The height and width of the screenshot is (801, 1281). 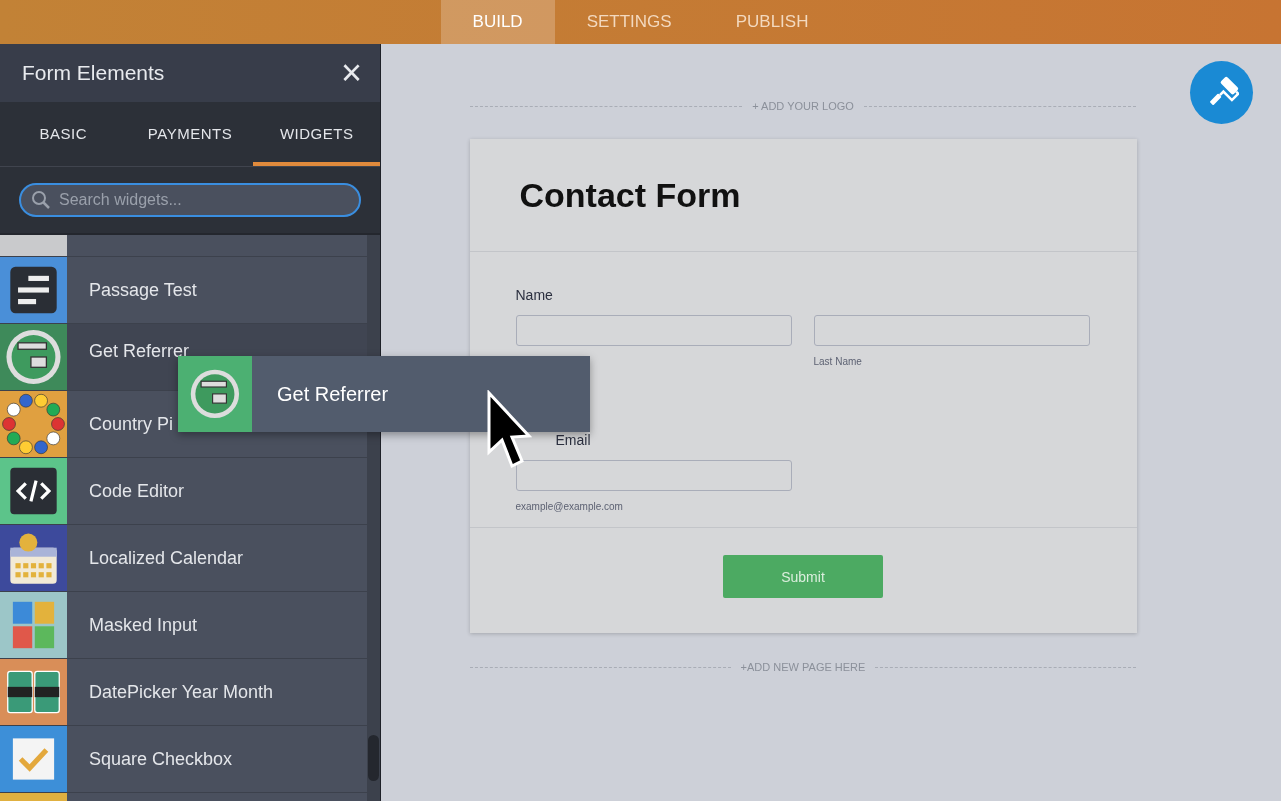 What do you see at coordinates (838, 362) in the screenshot?
I see `field-sublabel: Last Name` at bounding box center [838, 362].